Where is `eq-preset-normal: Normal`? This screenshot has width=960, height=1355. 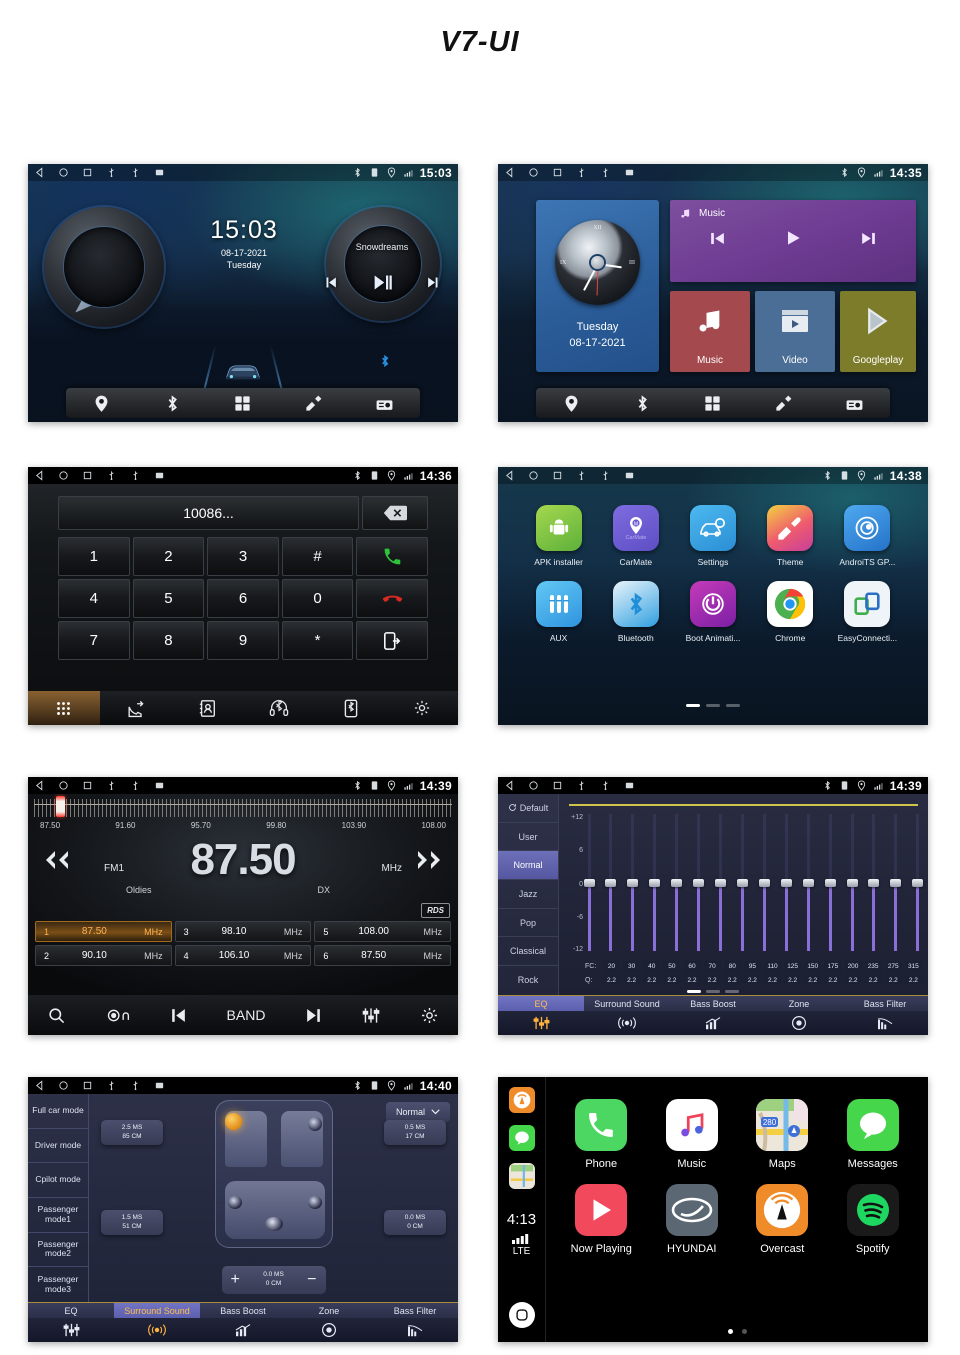
eq-preset-normal: Normal is located at coordinates (528, 866).